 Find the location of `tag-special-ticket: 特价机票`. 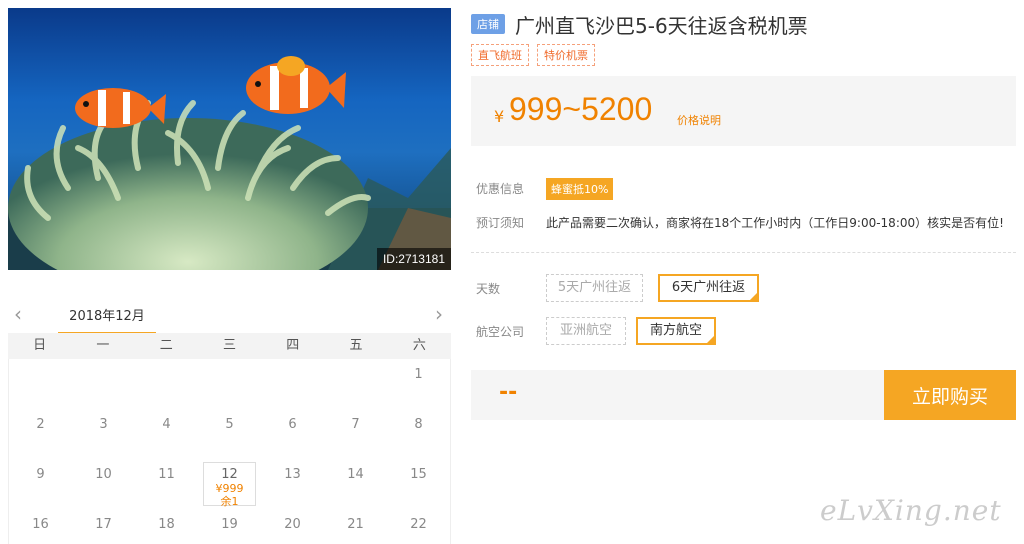

tag-special-ticket: 特价机票 is located at coordinates (566, 55).